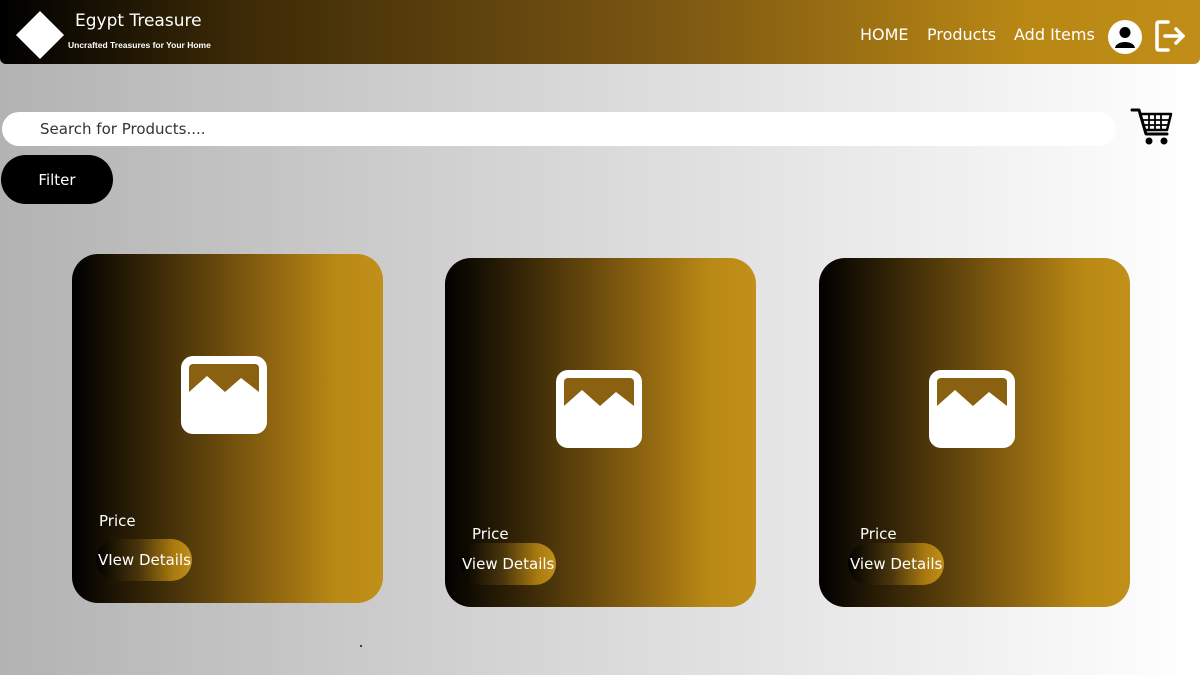 The width and height of the screenshot is (1200, 675). What do you see at coordinates (57, 179) in the screenshot?
I see `filter-button: Filter` at bounding box center [57, 179].